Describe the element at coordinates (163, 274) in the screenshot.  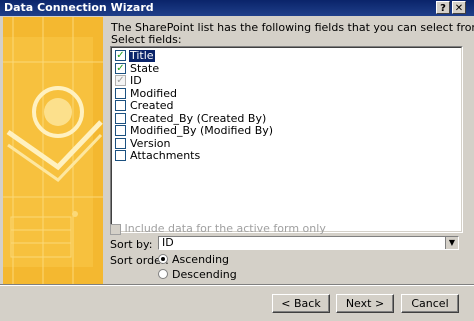
I see `radio-icon` at that location.